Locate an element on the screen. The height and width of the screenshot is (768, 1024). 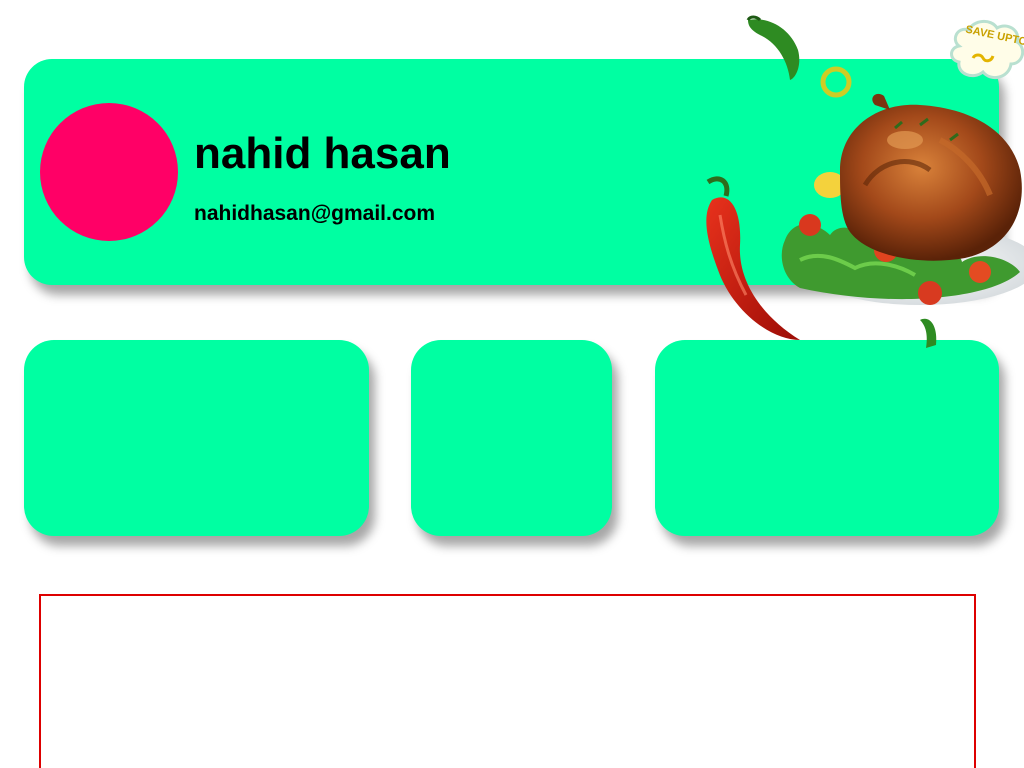
user-email: nahidhasan@gmail.com is located at coordinates (315, 213).